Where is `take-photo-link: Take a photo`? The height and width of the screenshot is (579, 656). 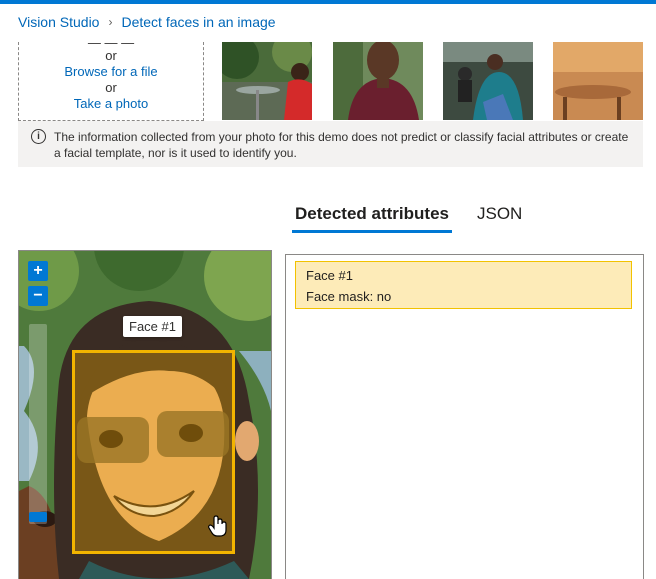
take-photo-link: Take a photo is located at coordinates (111, 104).